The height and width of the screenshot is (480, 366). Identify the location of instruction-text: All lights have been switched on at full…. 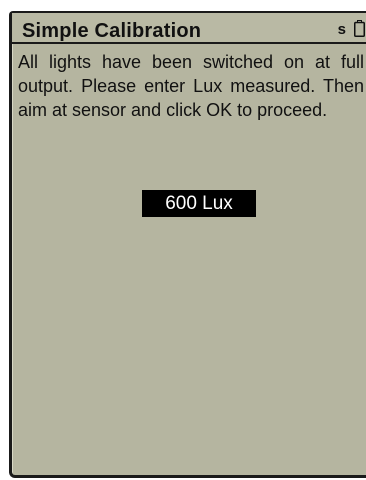
(191, 86).